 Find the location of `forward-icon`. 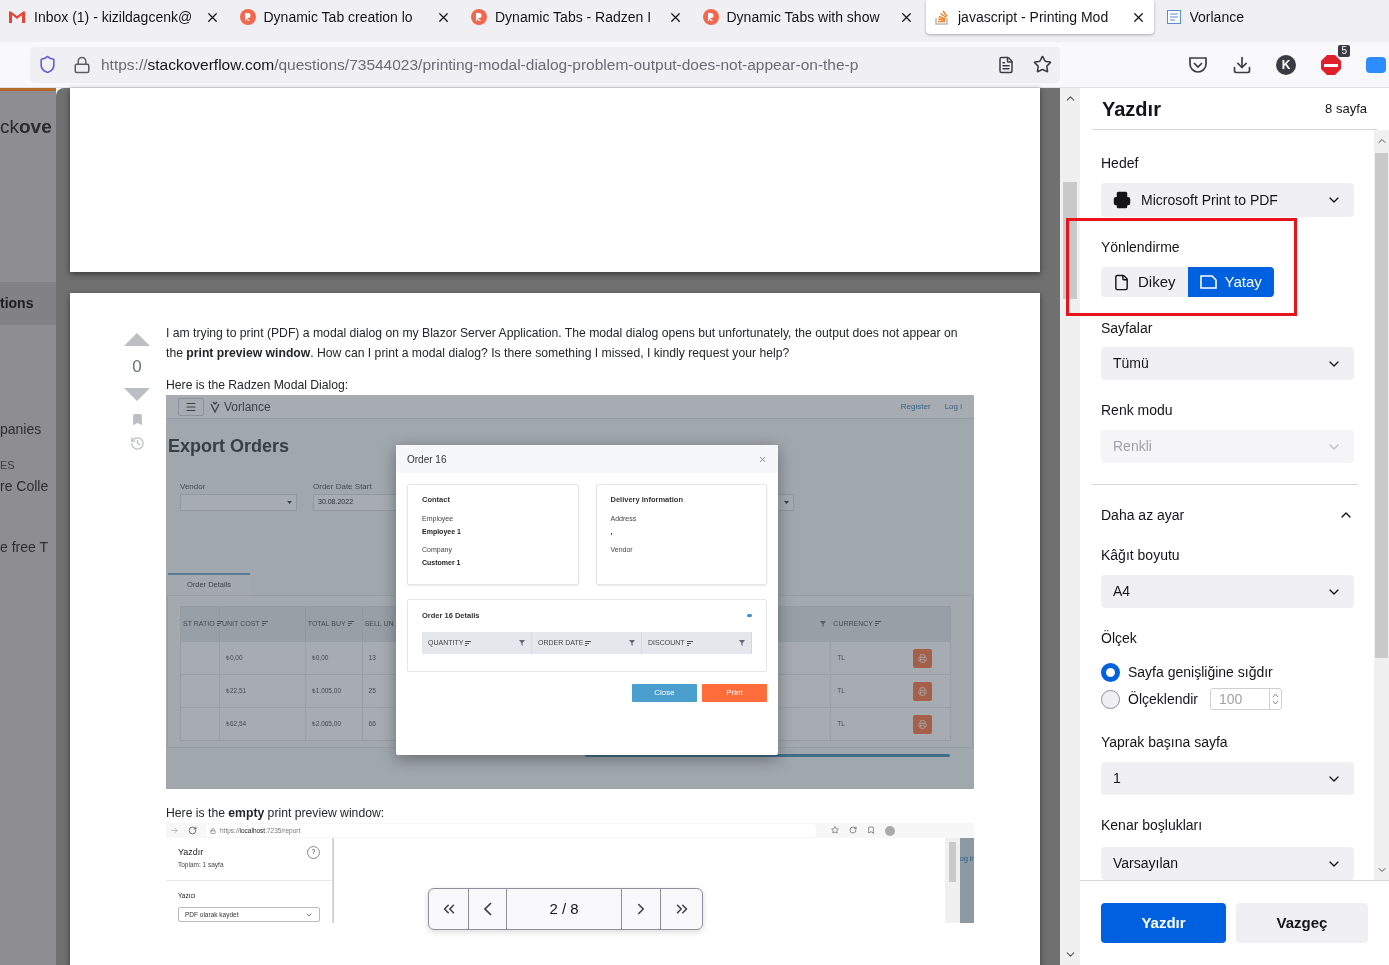

forward-icon is located at coordinates (174, 830).